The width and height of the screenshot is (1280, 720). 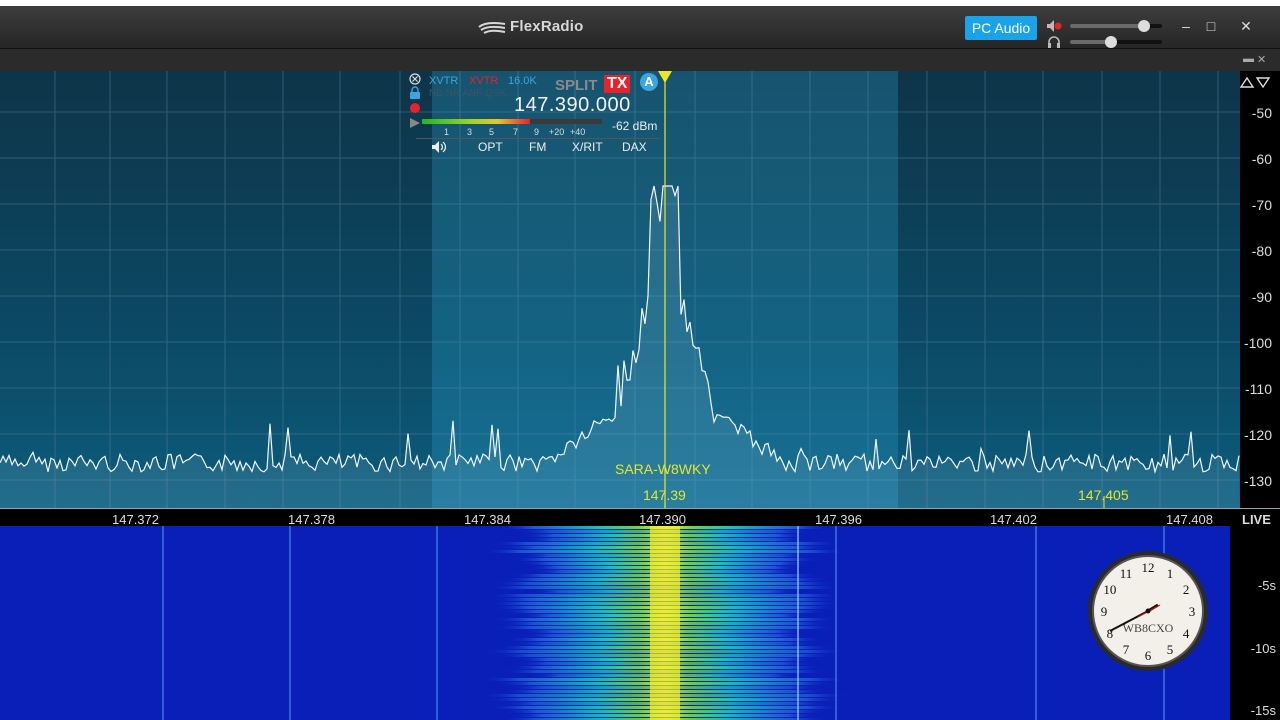 What do you see at coordinates (1170, 649) in the screenshot?
I see `clock-numeral: 5` at bounding box center [1170, 649].